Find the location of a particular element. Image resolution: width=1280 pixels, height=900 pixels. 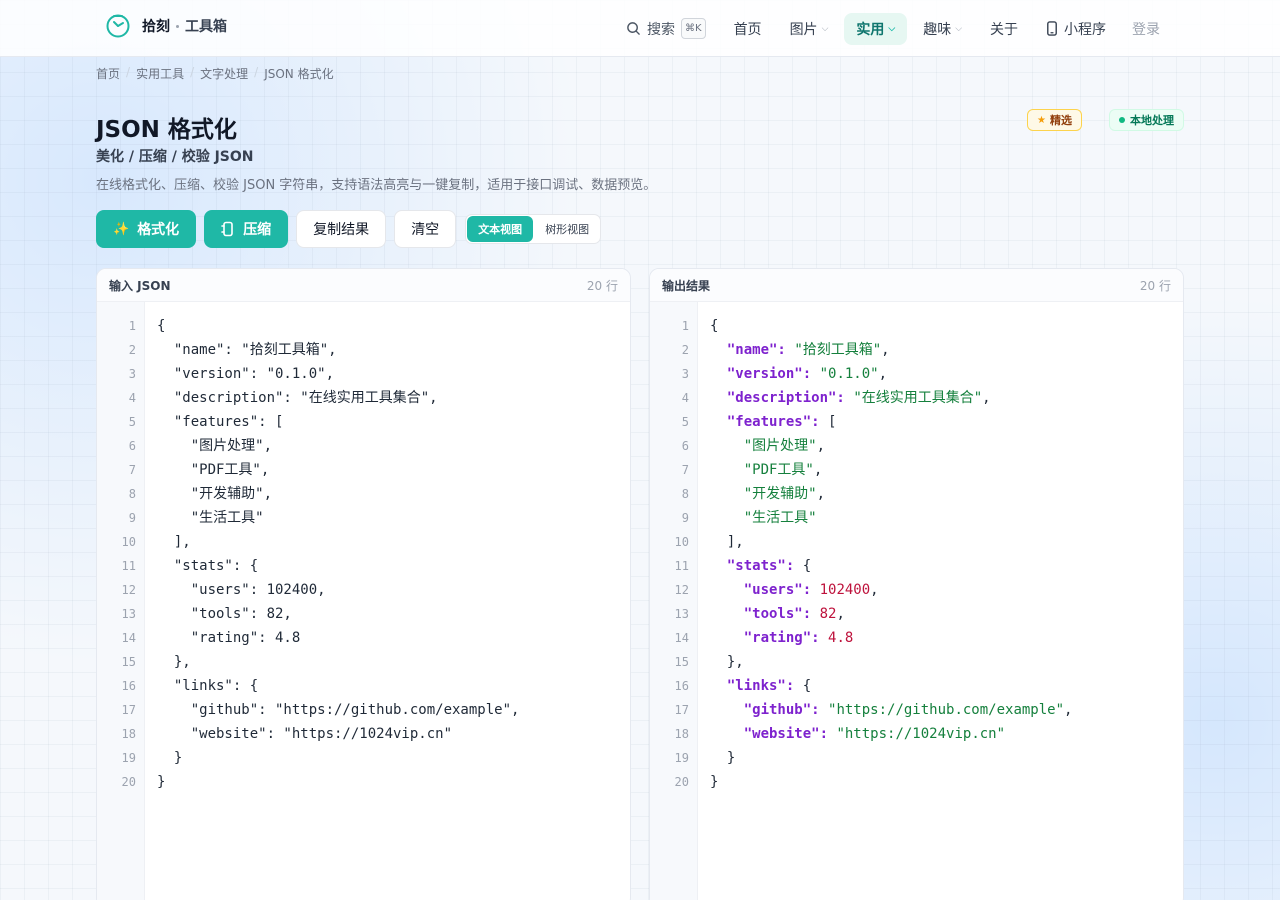

clamp-icon is located at coordinates (227, 229).